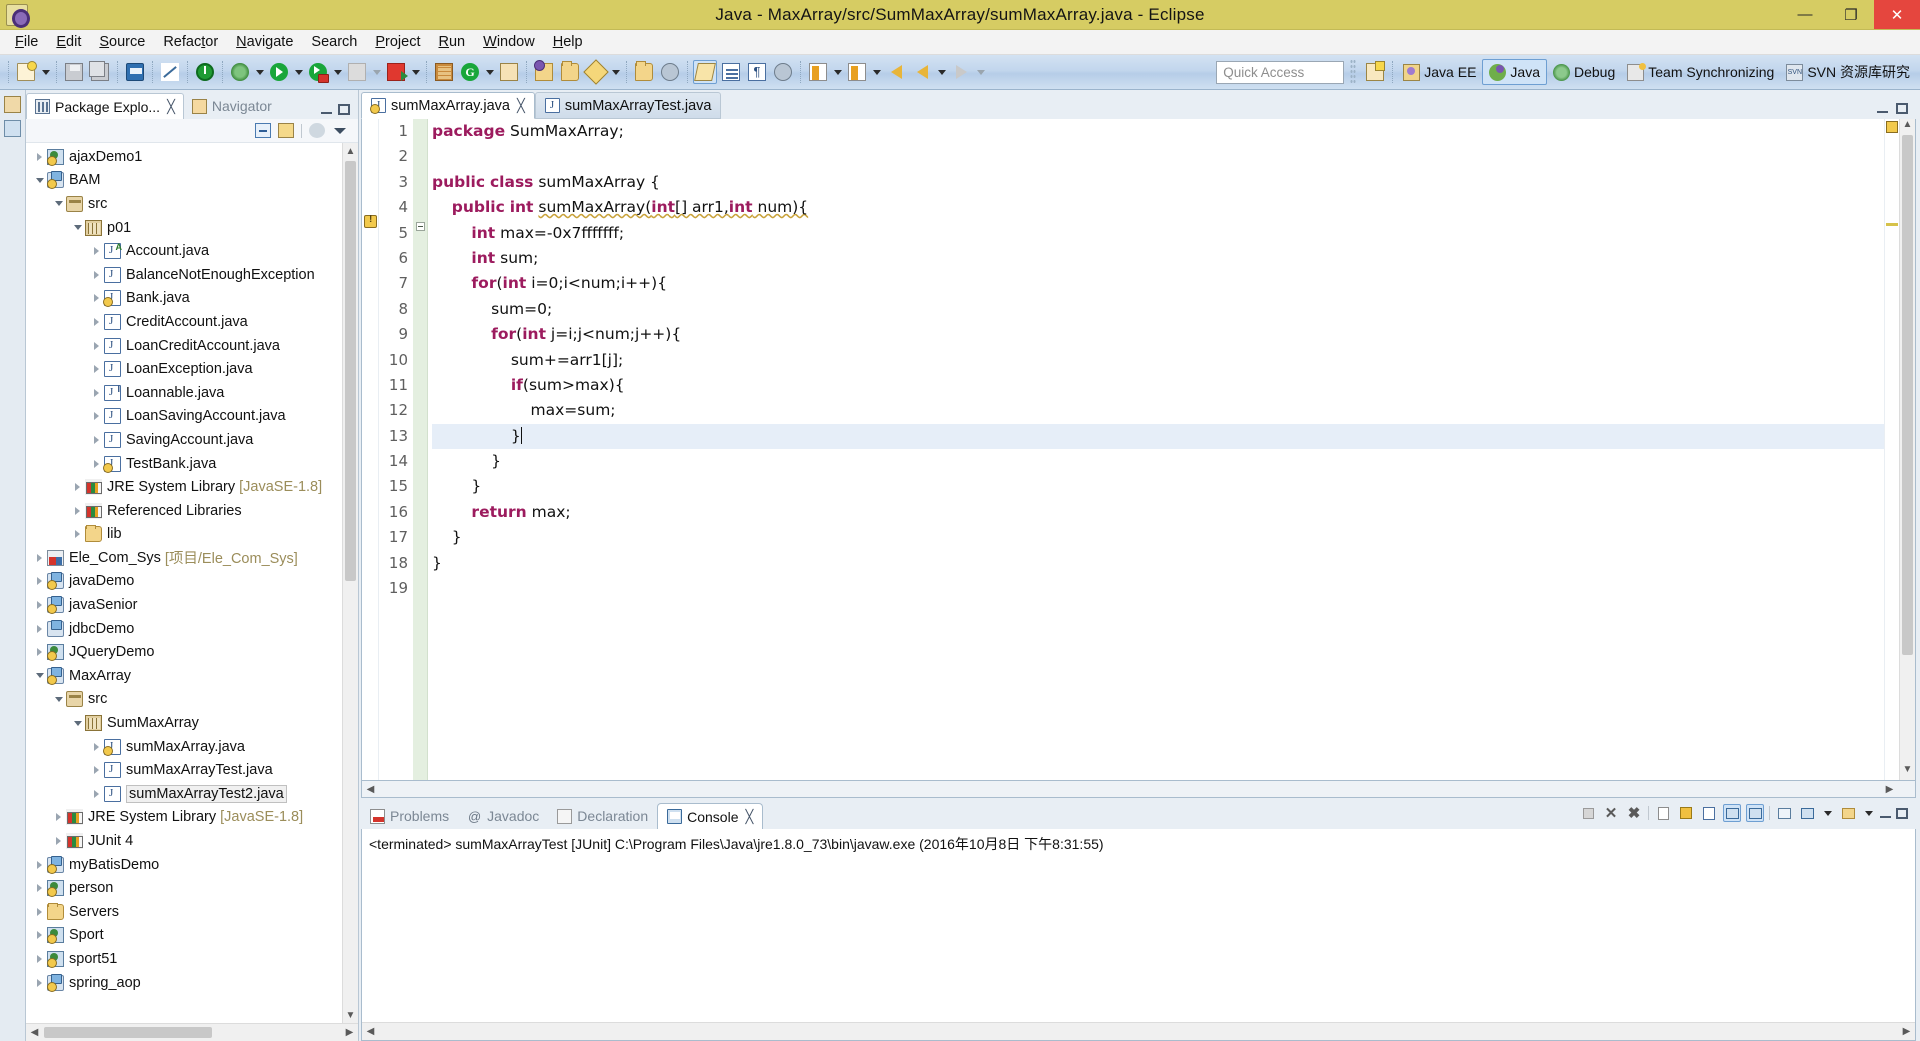  Describe the element at coordinates (503, 816) in the screenshot. I see `tab-javadoc: @ Javadoc` at that location.